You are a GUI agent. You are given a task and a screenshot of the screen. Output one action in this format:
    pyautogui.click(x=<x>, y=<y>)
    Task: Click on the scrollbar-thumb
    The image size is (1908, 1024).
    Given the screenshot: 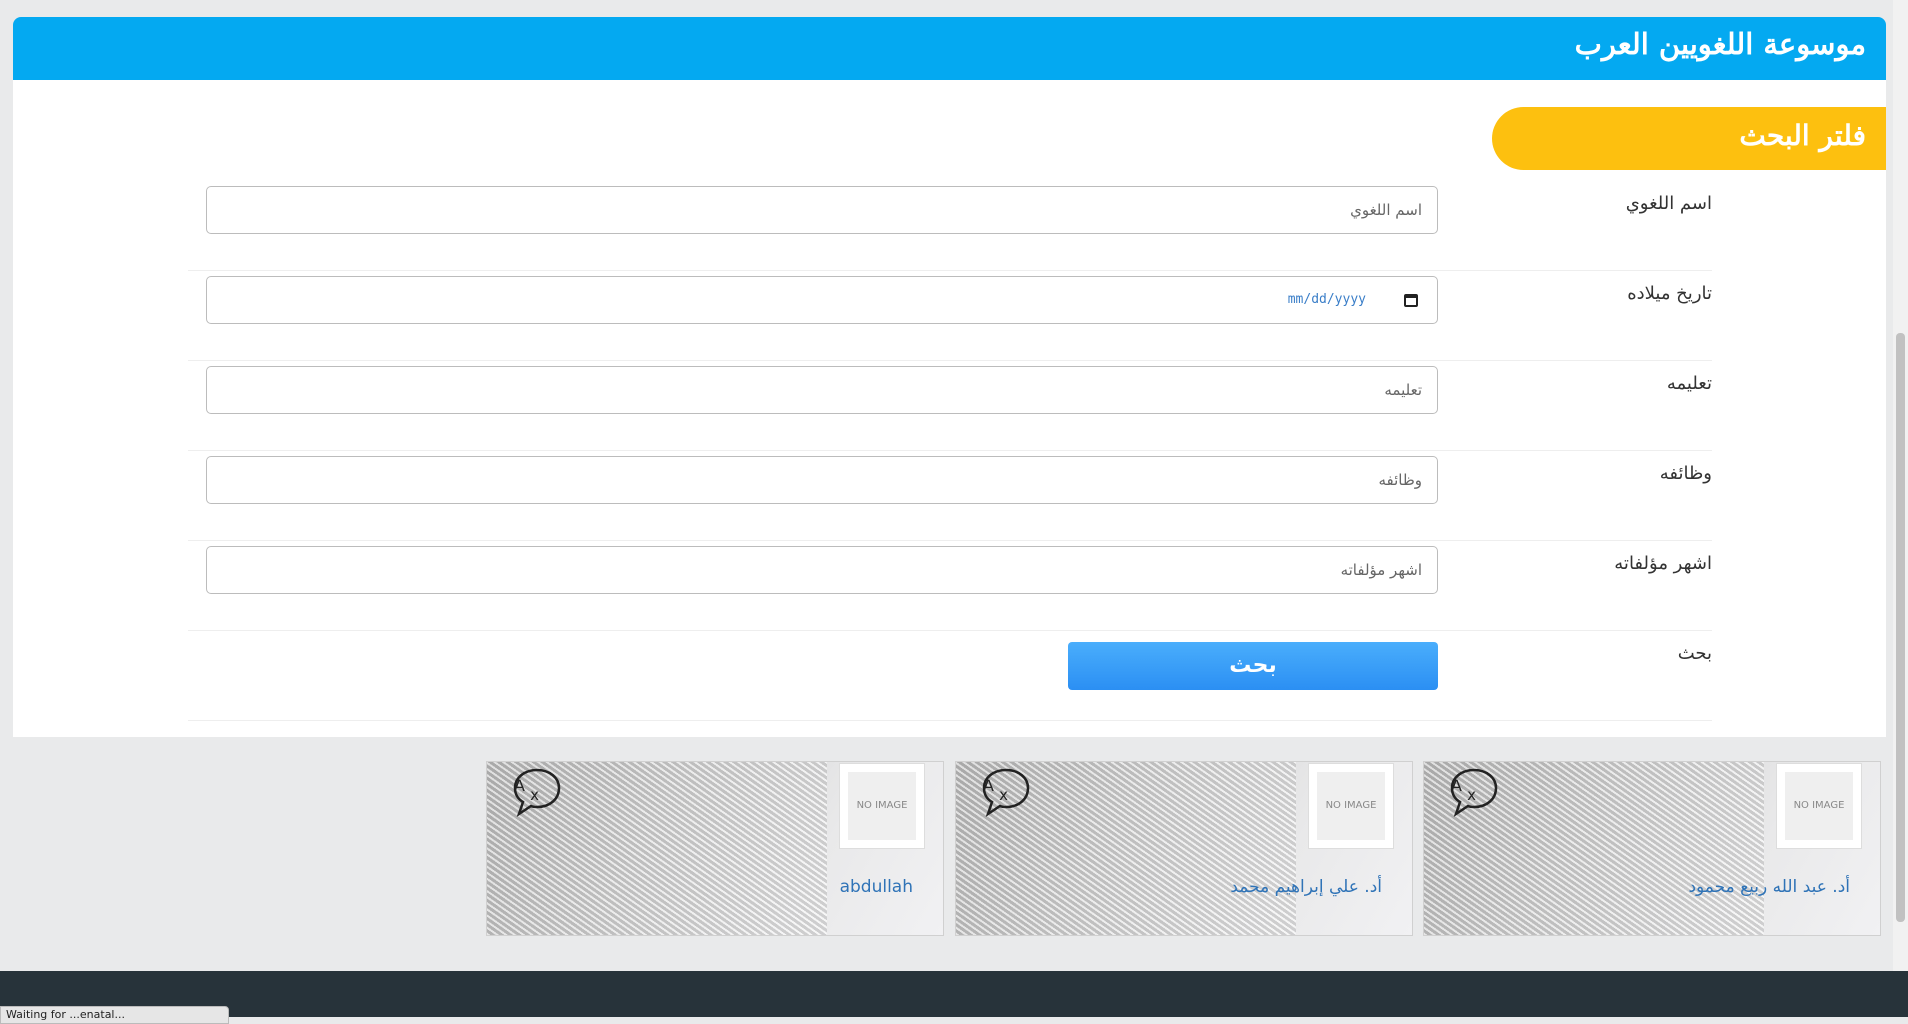 What is the action you would take?
    pyautogui.click(x=1900, y=627)
    